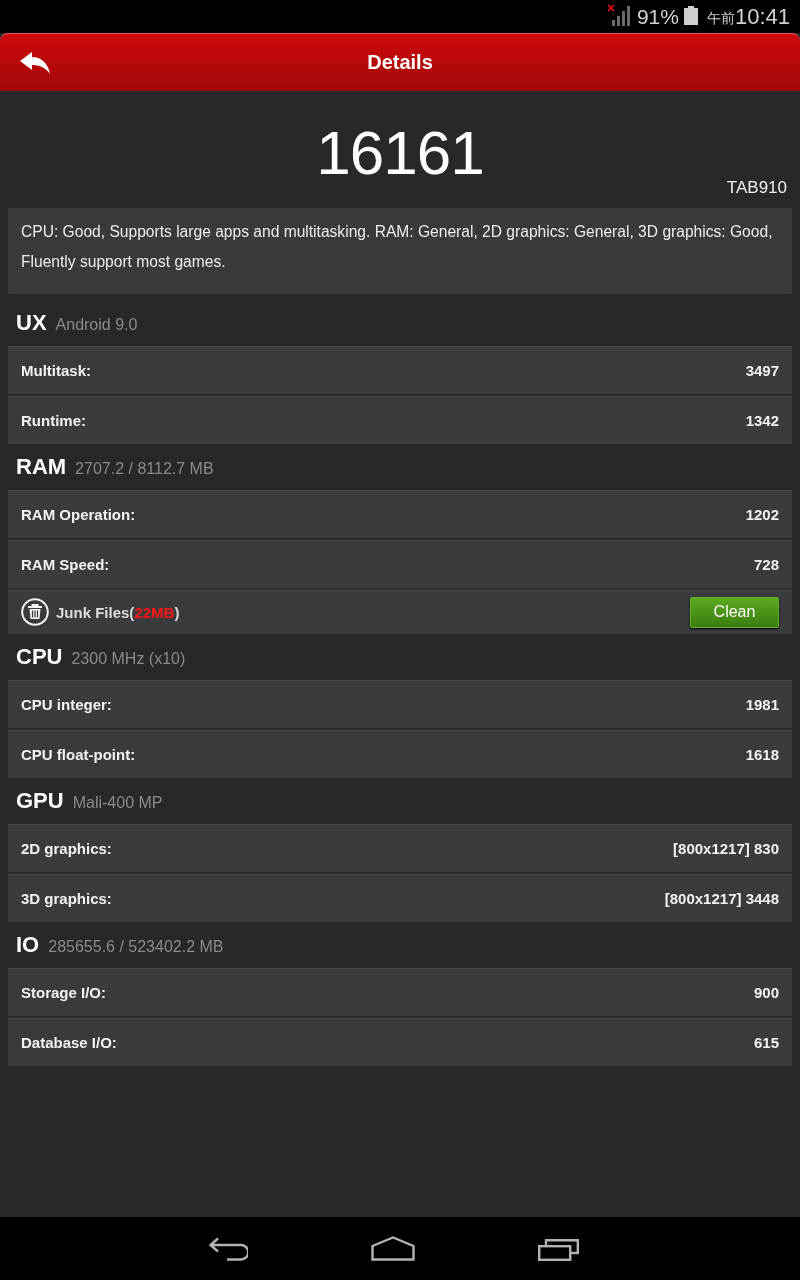  Describe the element at coordinates (144, 469) in the screenshot. I see `section-subtitle: 2707.2 / 8112.7 MB` at that location.